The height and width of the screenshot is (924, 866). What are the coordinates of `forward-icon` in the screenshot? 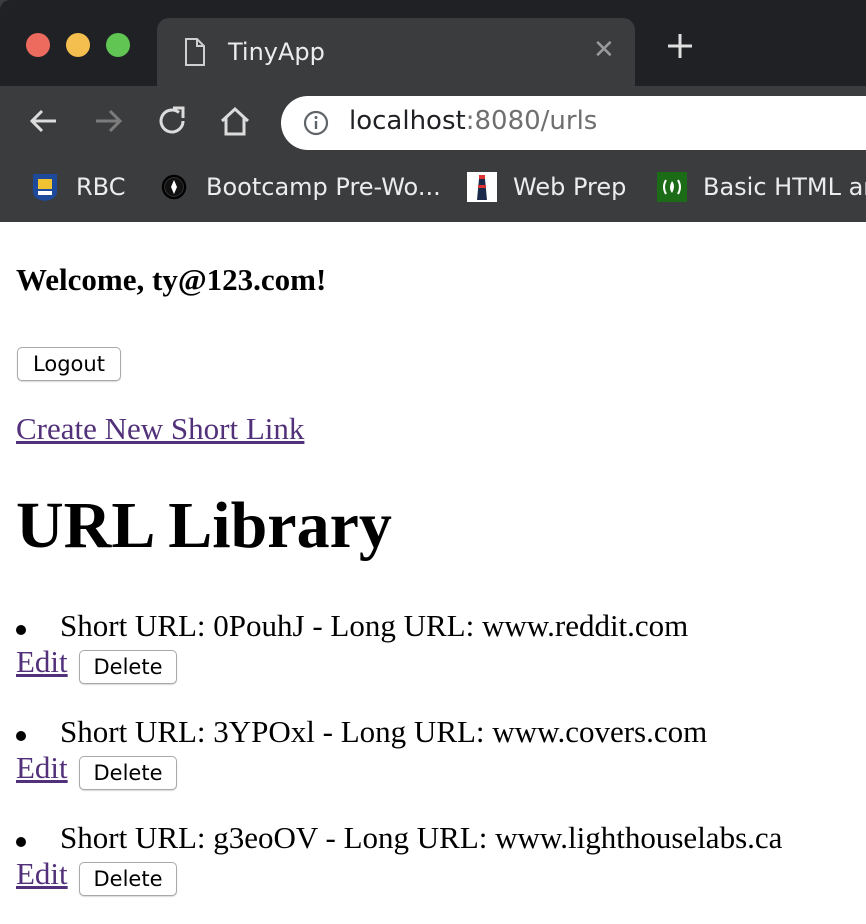 It's located at (108, 121).